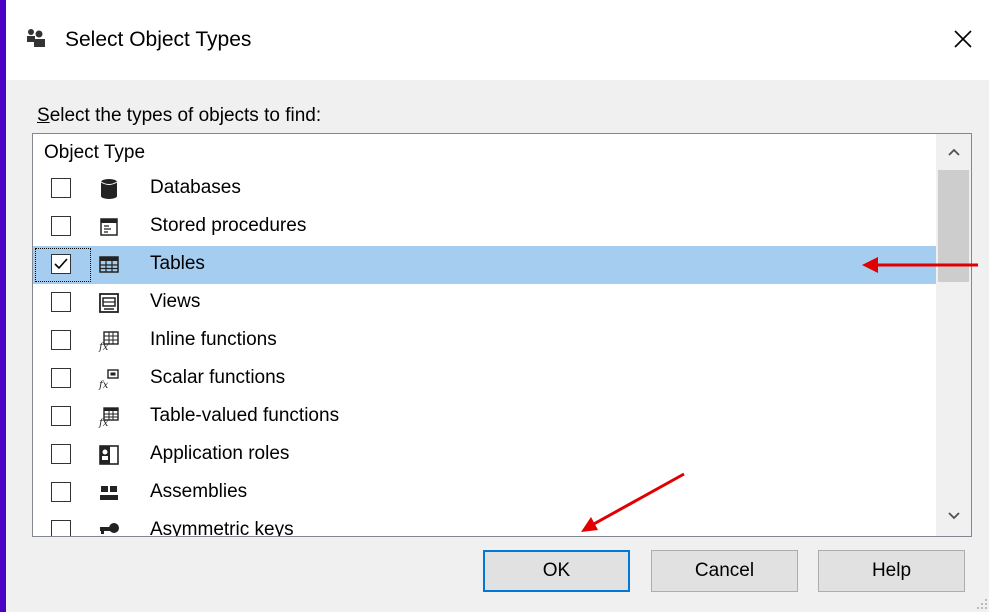  What do you see at coordinates (109, 455) in the screenshot?
I see `application-role-icon` at bounding box center [109, 455].